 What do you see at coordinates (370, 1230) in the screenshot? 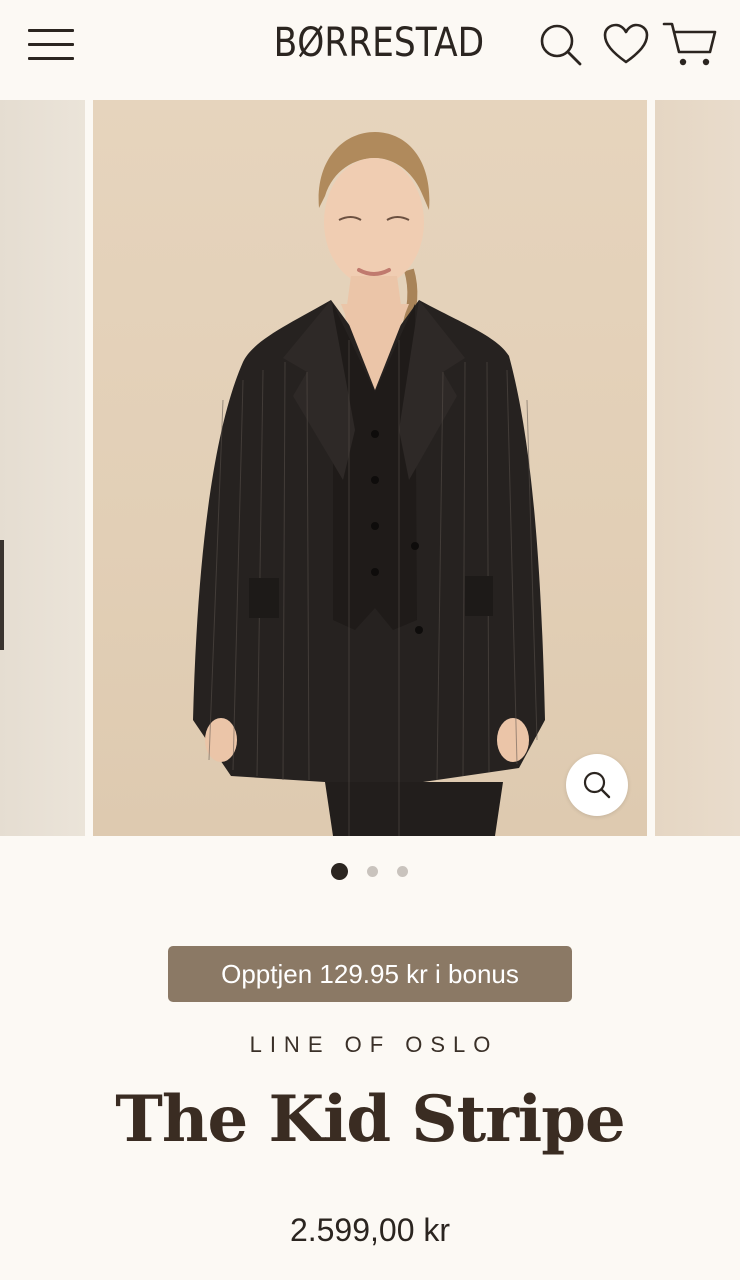
I see `product-price: 2.599,00 kr` at bounding box center [370, 1230].